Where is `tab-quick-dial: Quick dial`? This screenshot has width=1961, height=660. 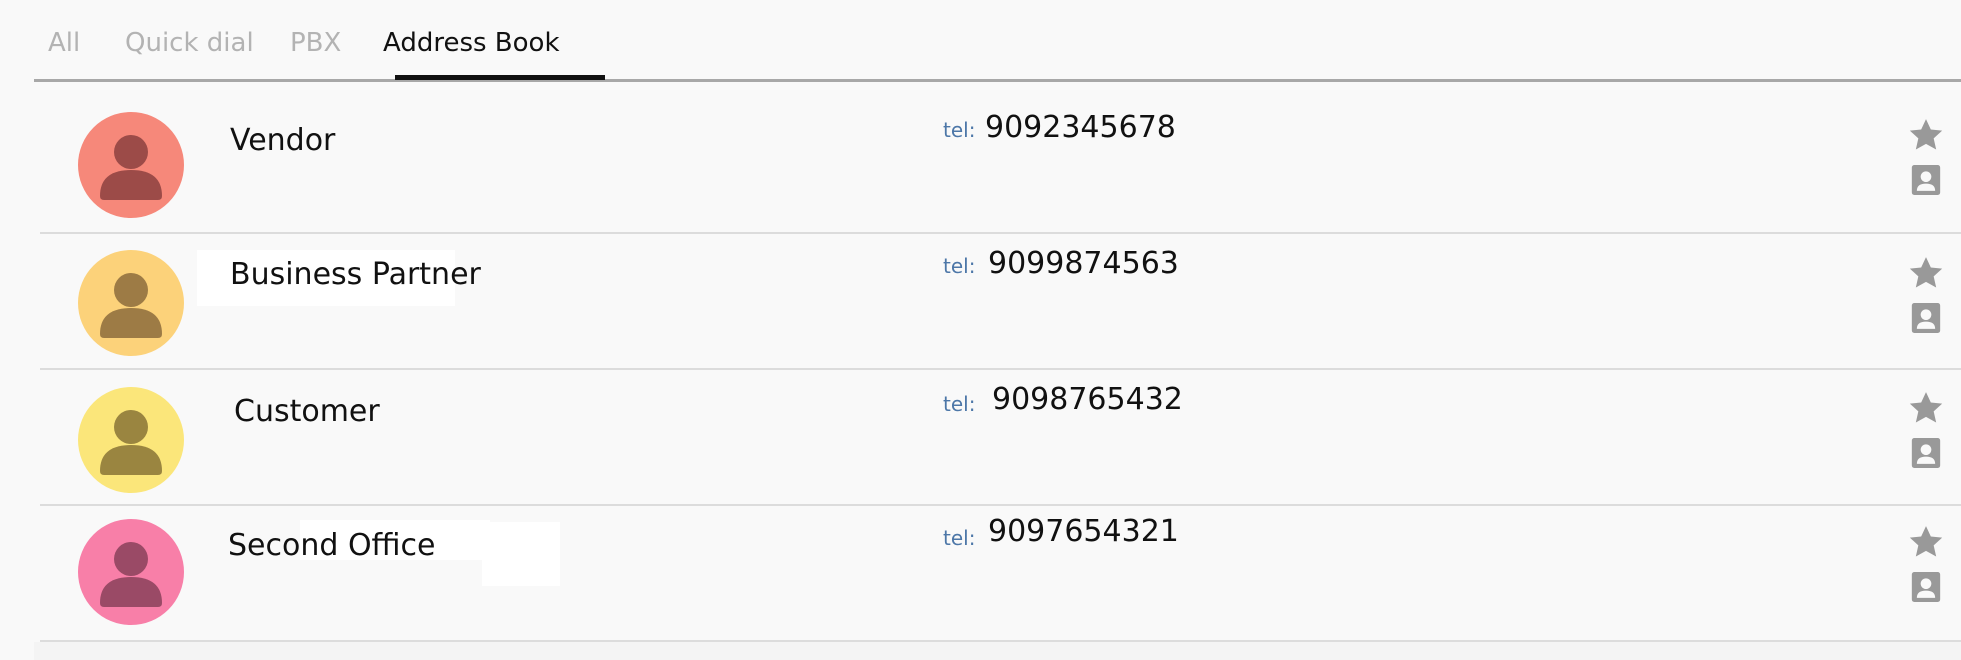
tab-quick-dial: Quick dial is located at coordinates (189, 43).